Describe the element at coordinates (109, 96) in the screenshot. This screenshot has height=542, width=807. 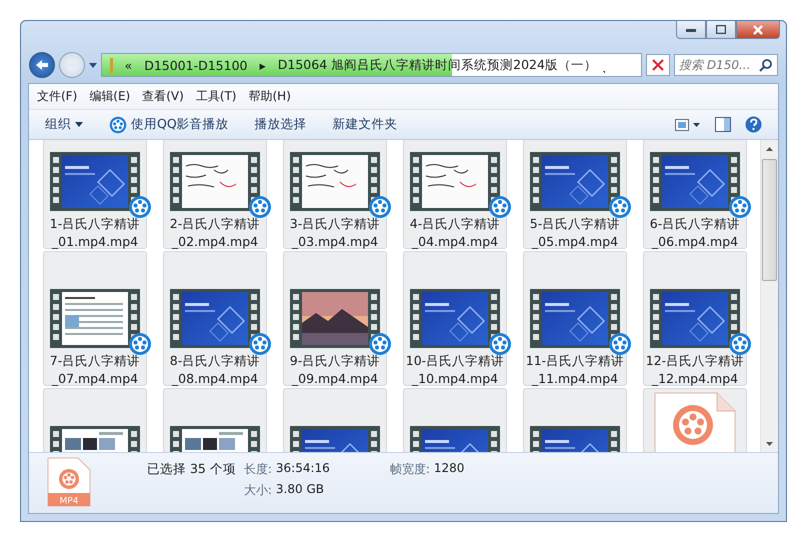
I see `menu-item: 编辑(E)` at that location.